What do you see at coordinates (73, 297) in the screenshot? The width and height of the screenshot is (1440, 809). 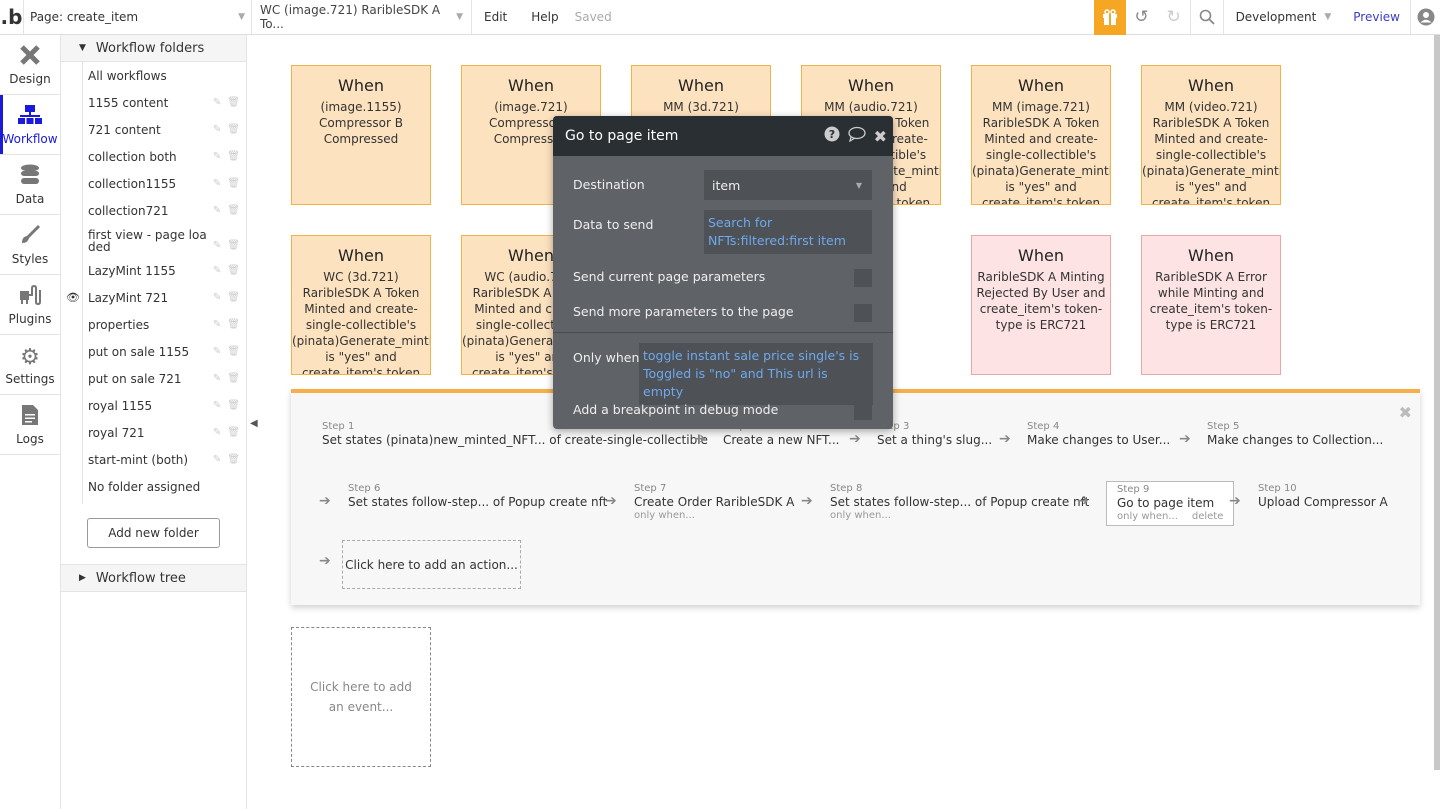 I see `eye-icon: 👁` at bounding box center [73, 297].